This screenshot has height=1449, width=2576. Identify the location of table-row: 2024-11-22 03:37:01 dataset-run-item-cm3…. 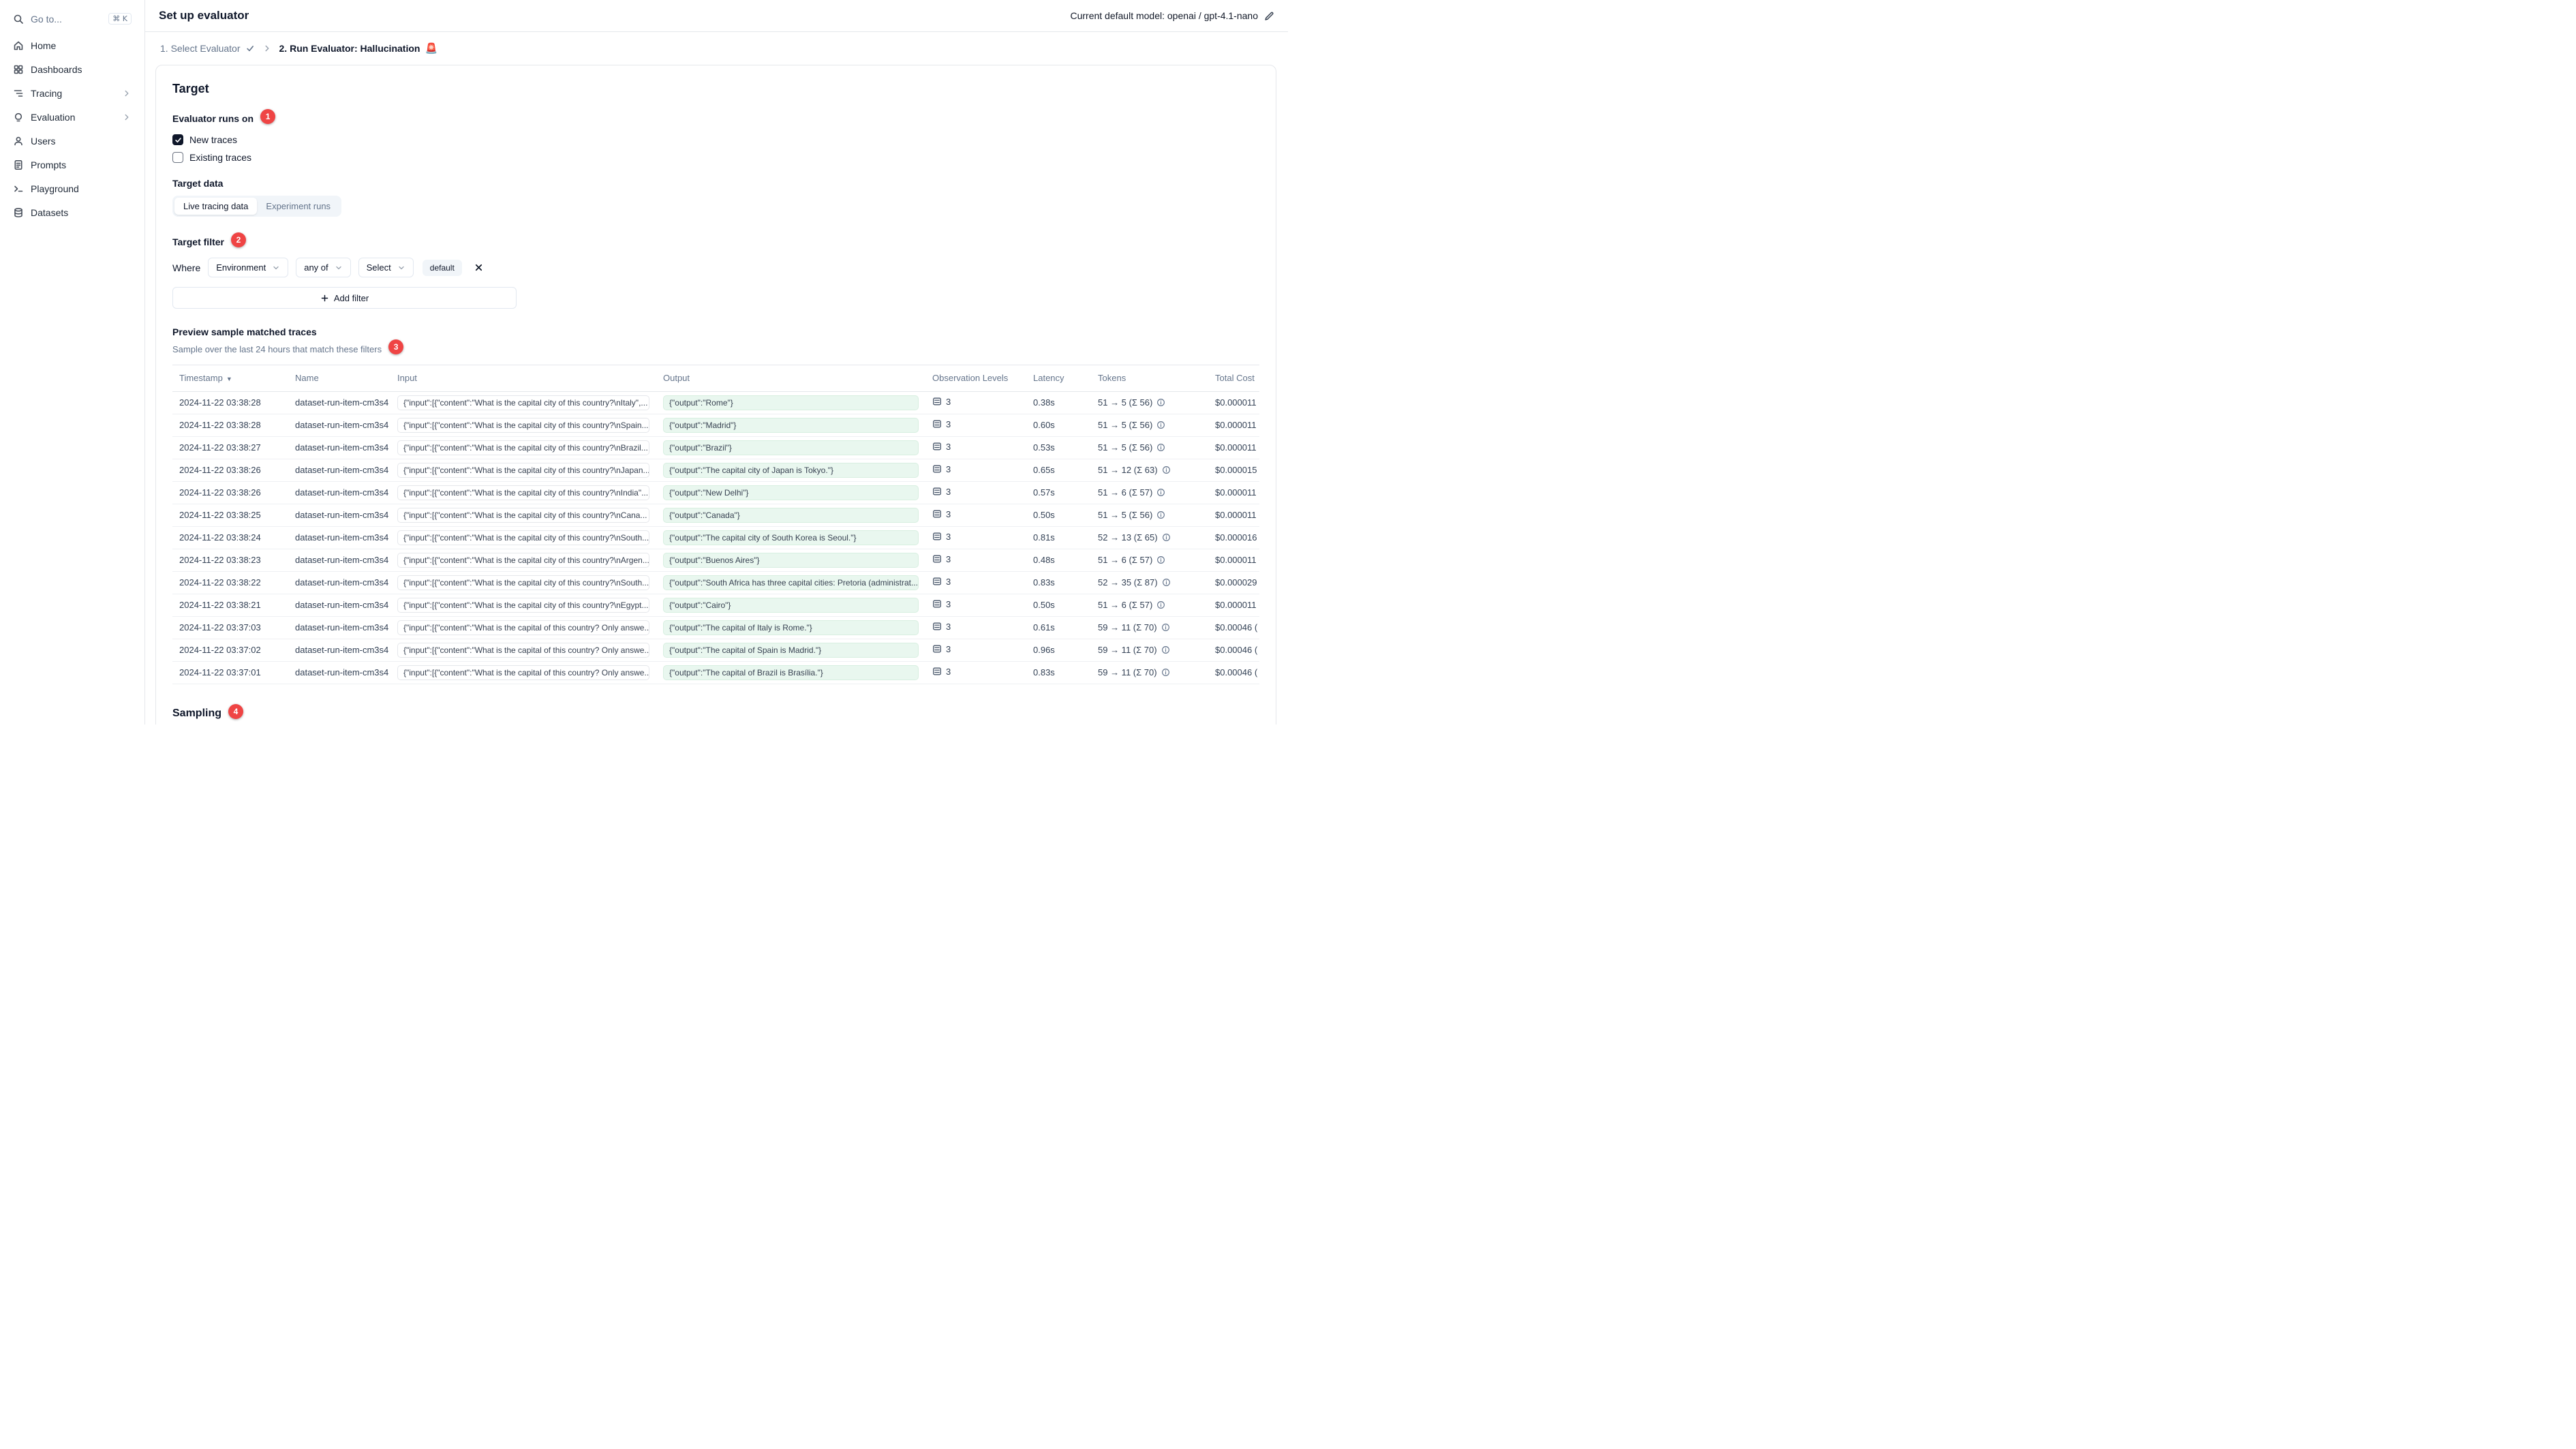
(716, 673).